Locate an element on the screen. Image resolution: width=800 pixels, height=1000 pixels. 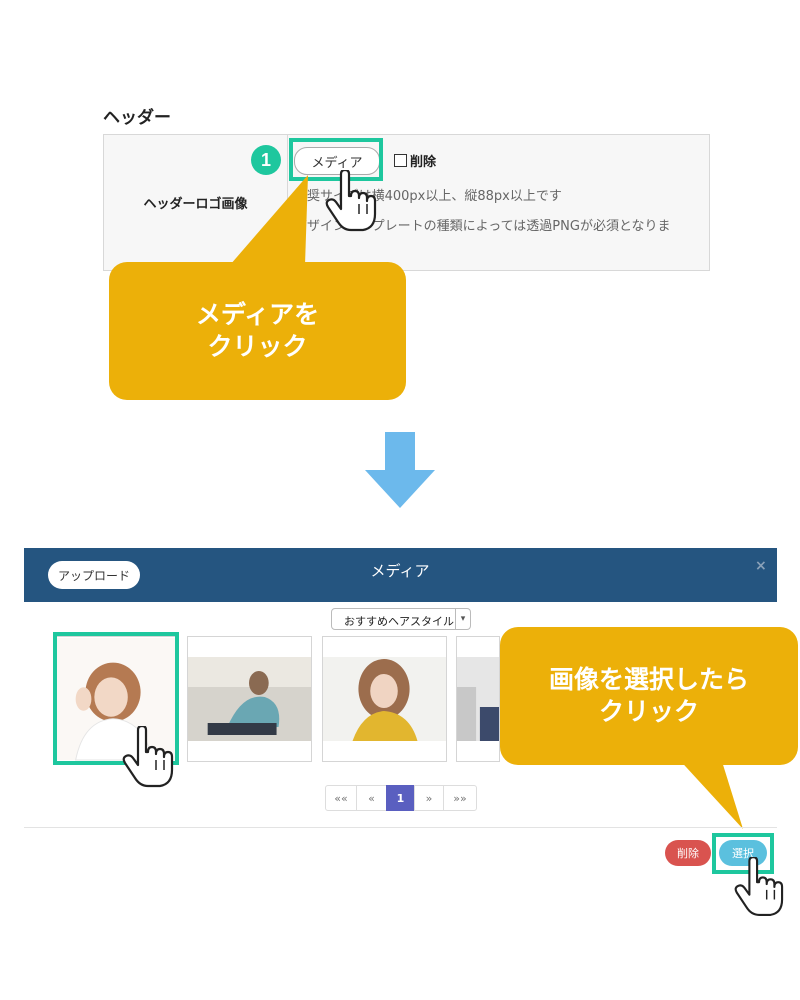
close-icon: × is located at coordinates (761, 566).